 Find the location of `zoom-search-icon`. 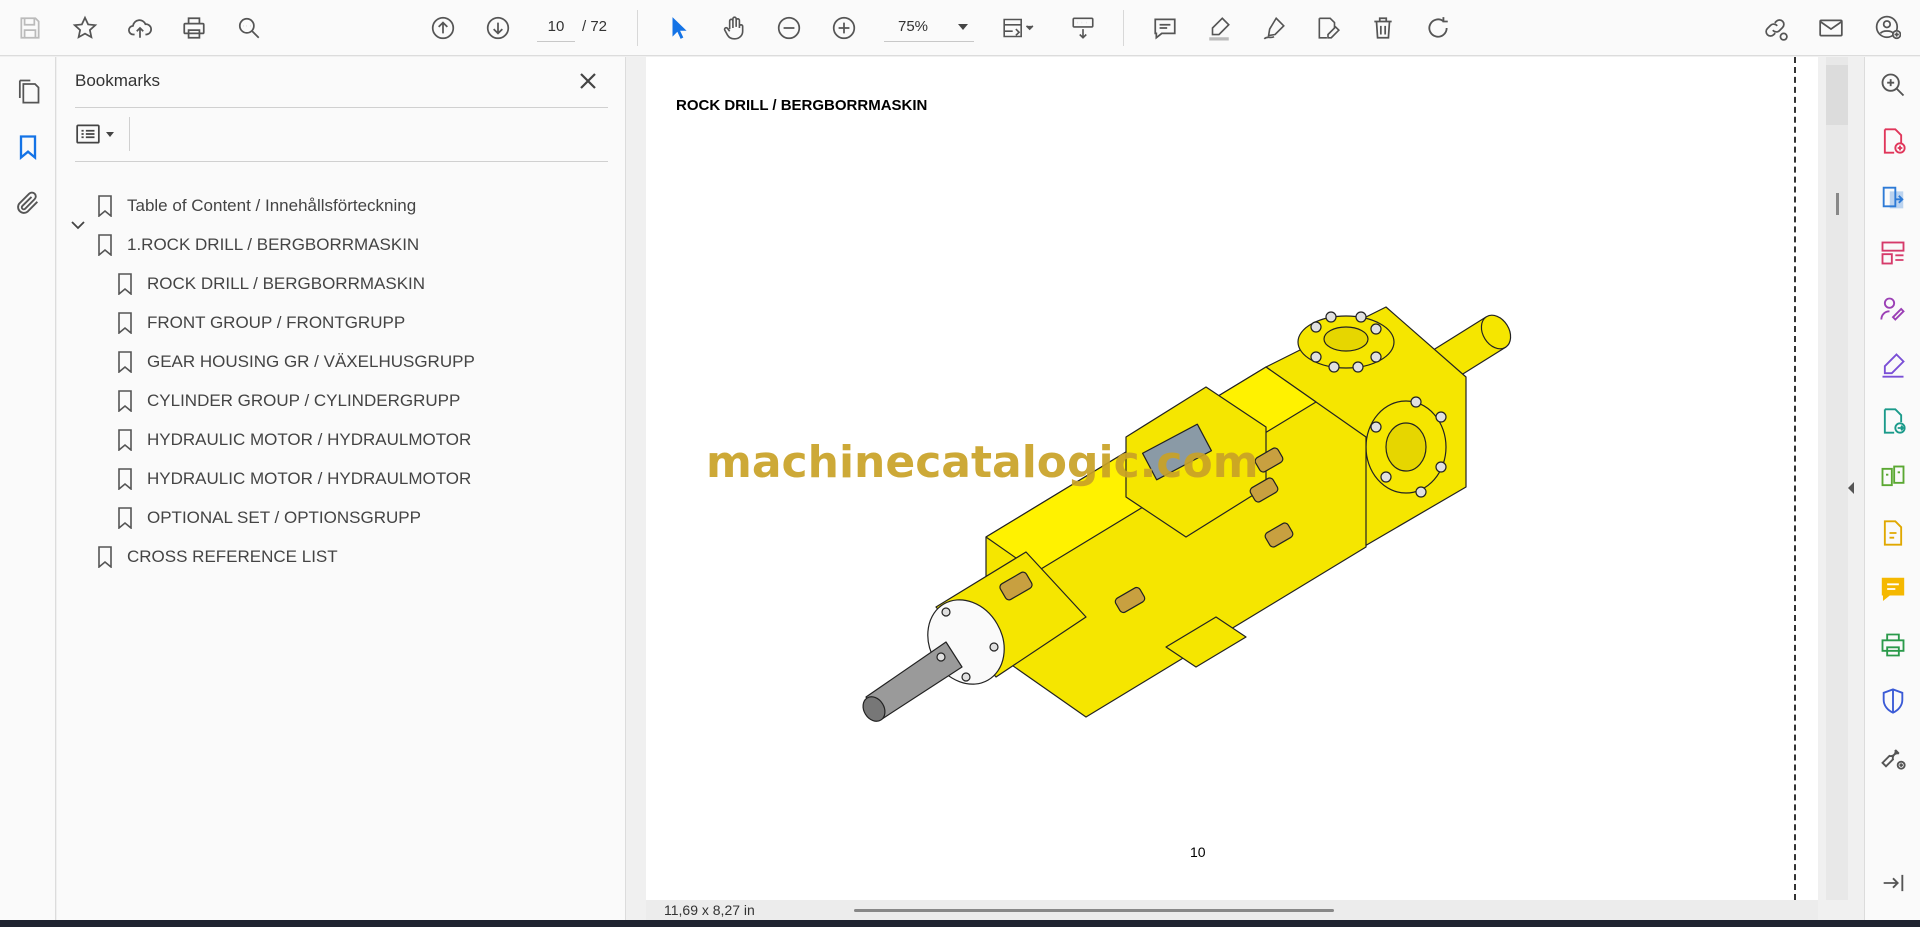

zoom-search-icon is located at coordinates (1893, 85).